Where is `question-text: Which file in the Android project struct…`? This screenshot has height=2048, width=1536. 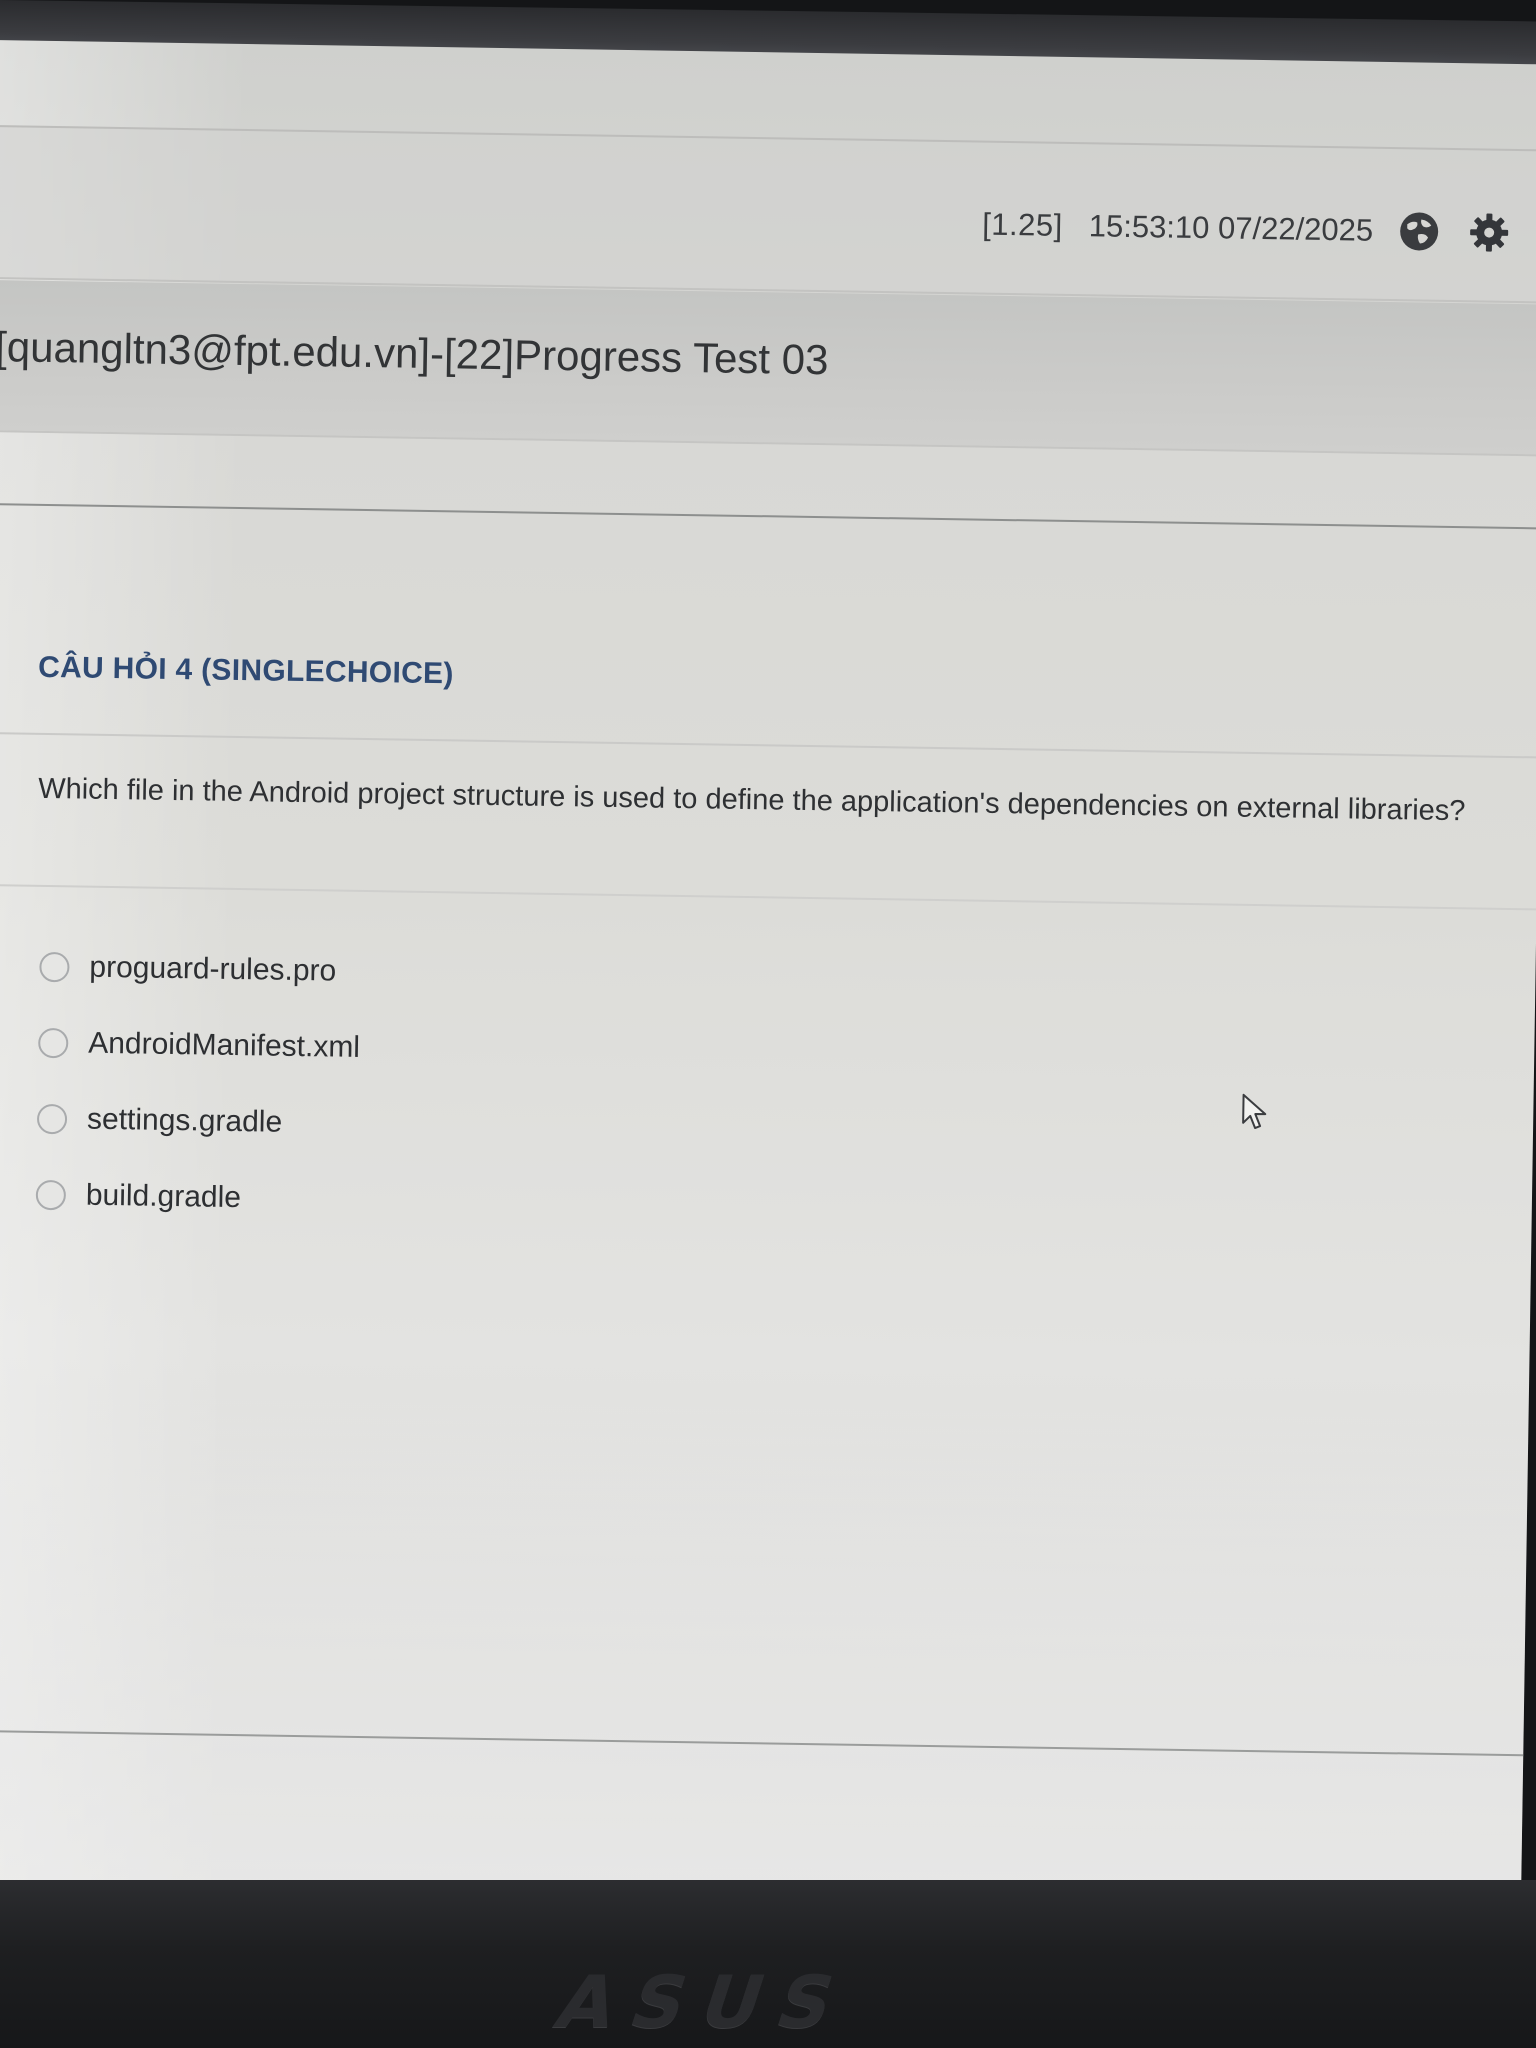 question-text: Which file in the Android project struct… is located at coordinates (751, 800).